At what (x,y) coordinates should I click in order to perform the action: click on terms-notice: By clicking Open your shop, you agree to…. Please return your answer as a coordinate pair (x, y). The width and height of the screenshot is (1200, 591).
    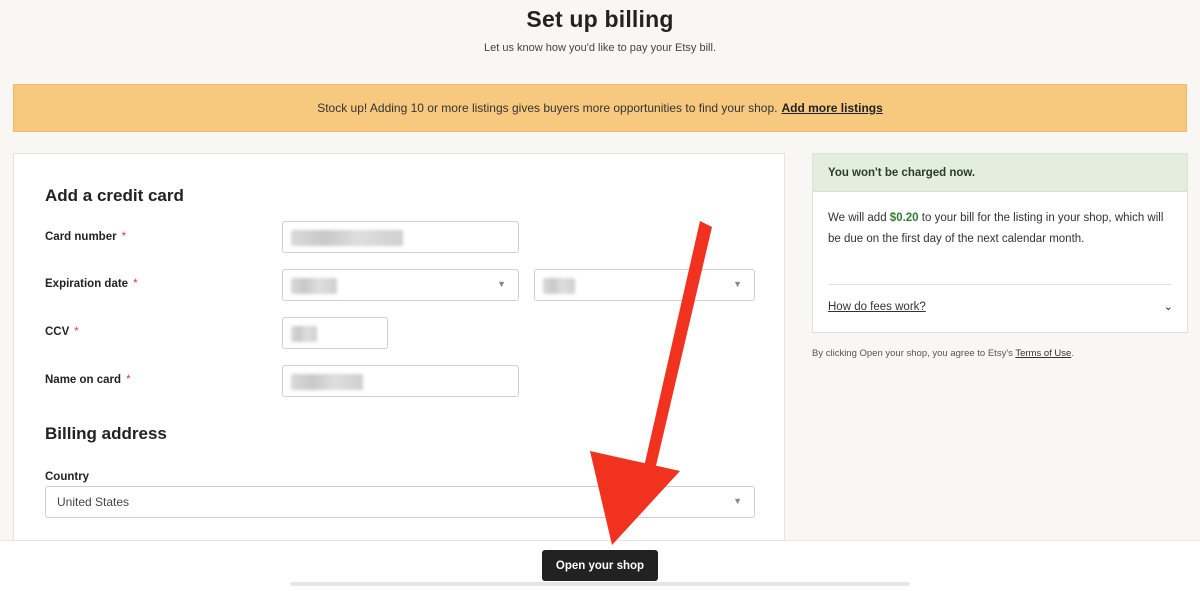
    Looking at the image, I should click on (943, 353).